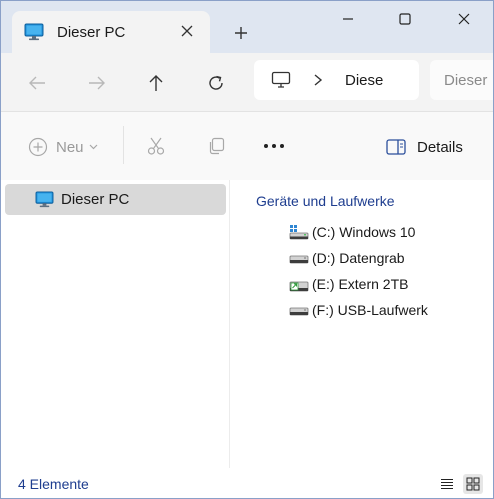 This screenshot has width=494, height=499. What do you see at coordinates (358, 258) in the screenshot?
I see `drive-label: (D:) Datengrab` at bounding box center [358, 258].